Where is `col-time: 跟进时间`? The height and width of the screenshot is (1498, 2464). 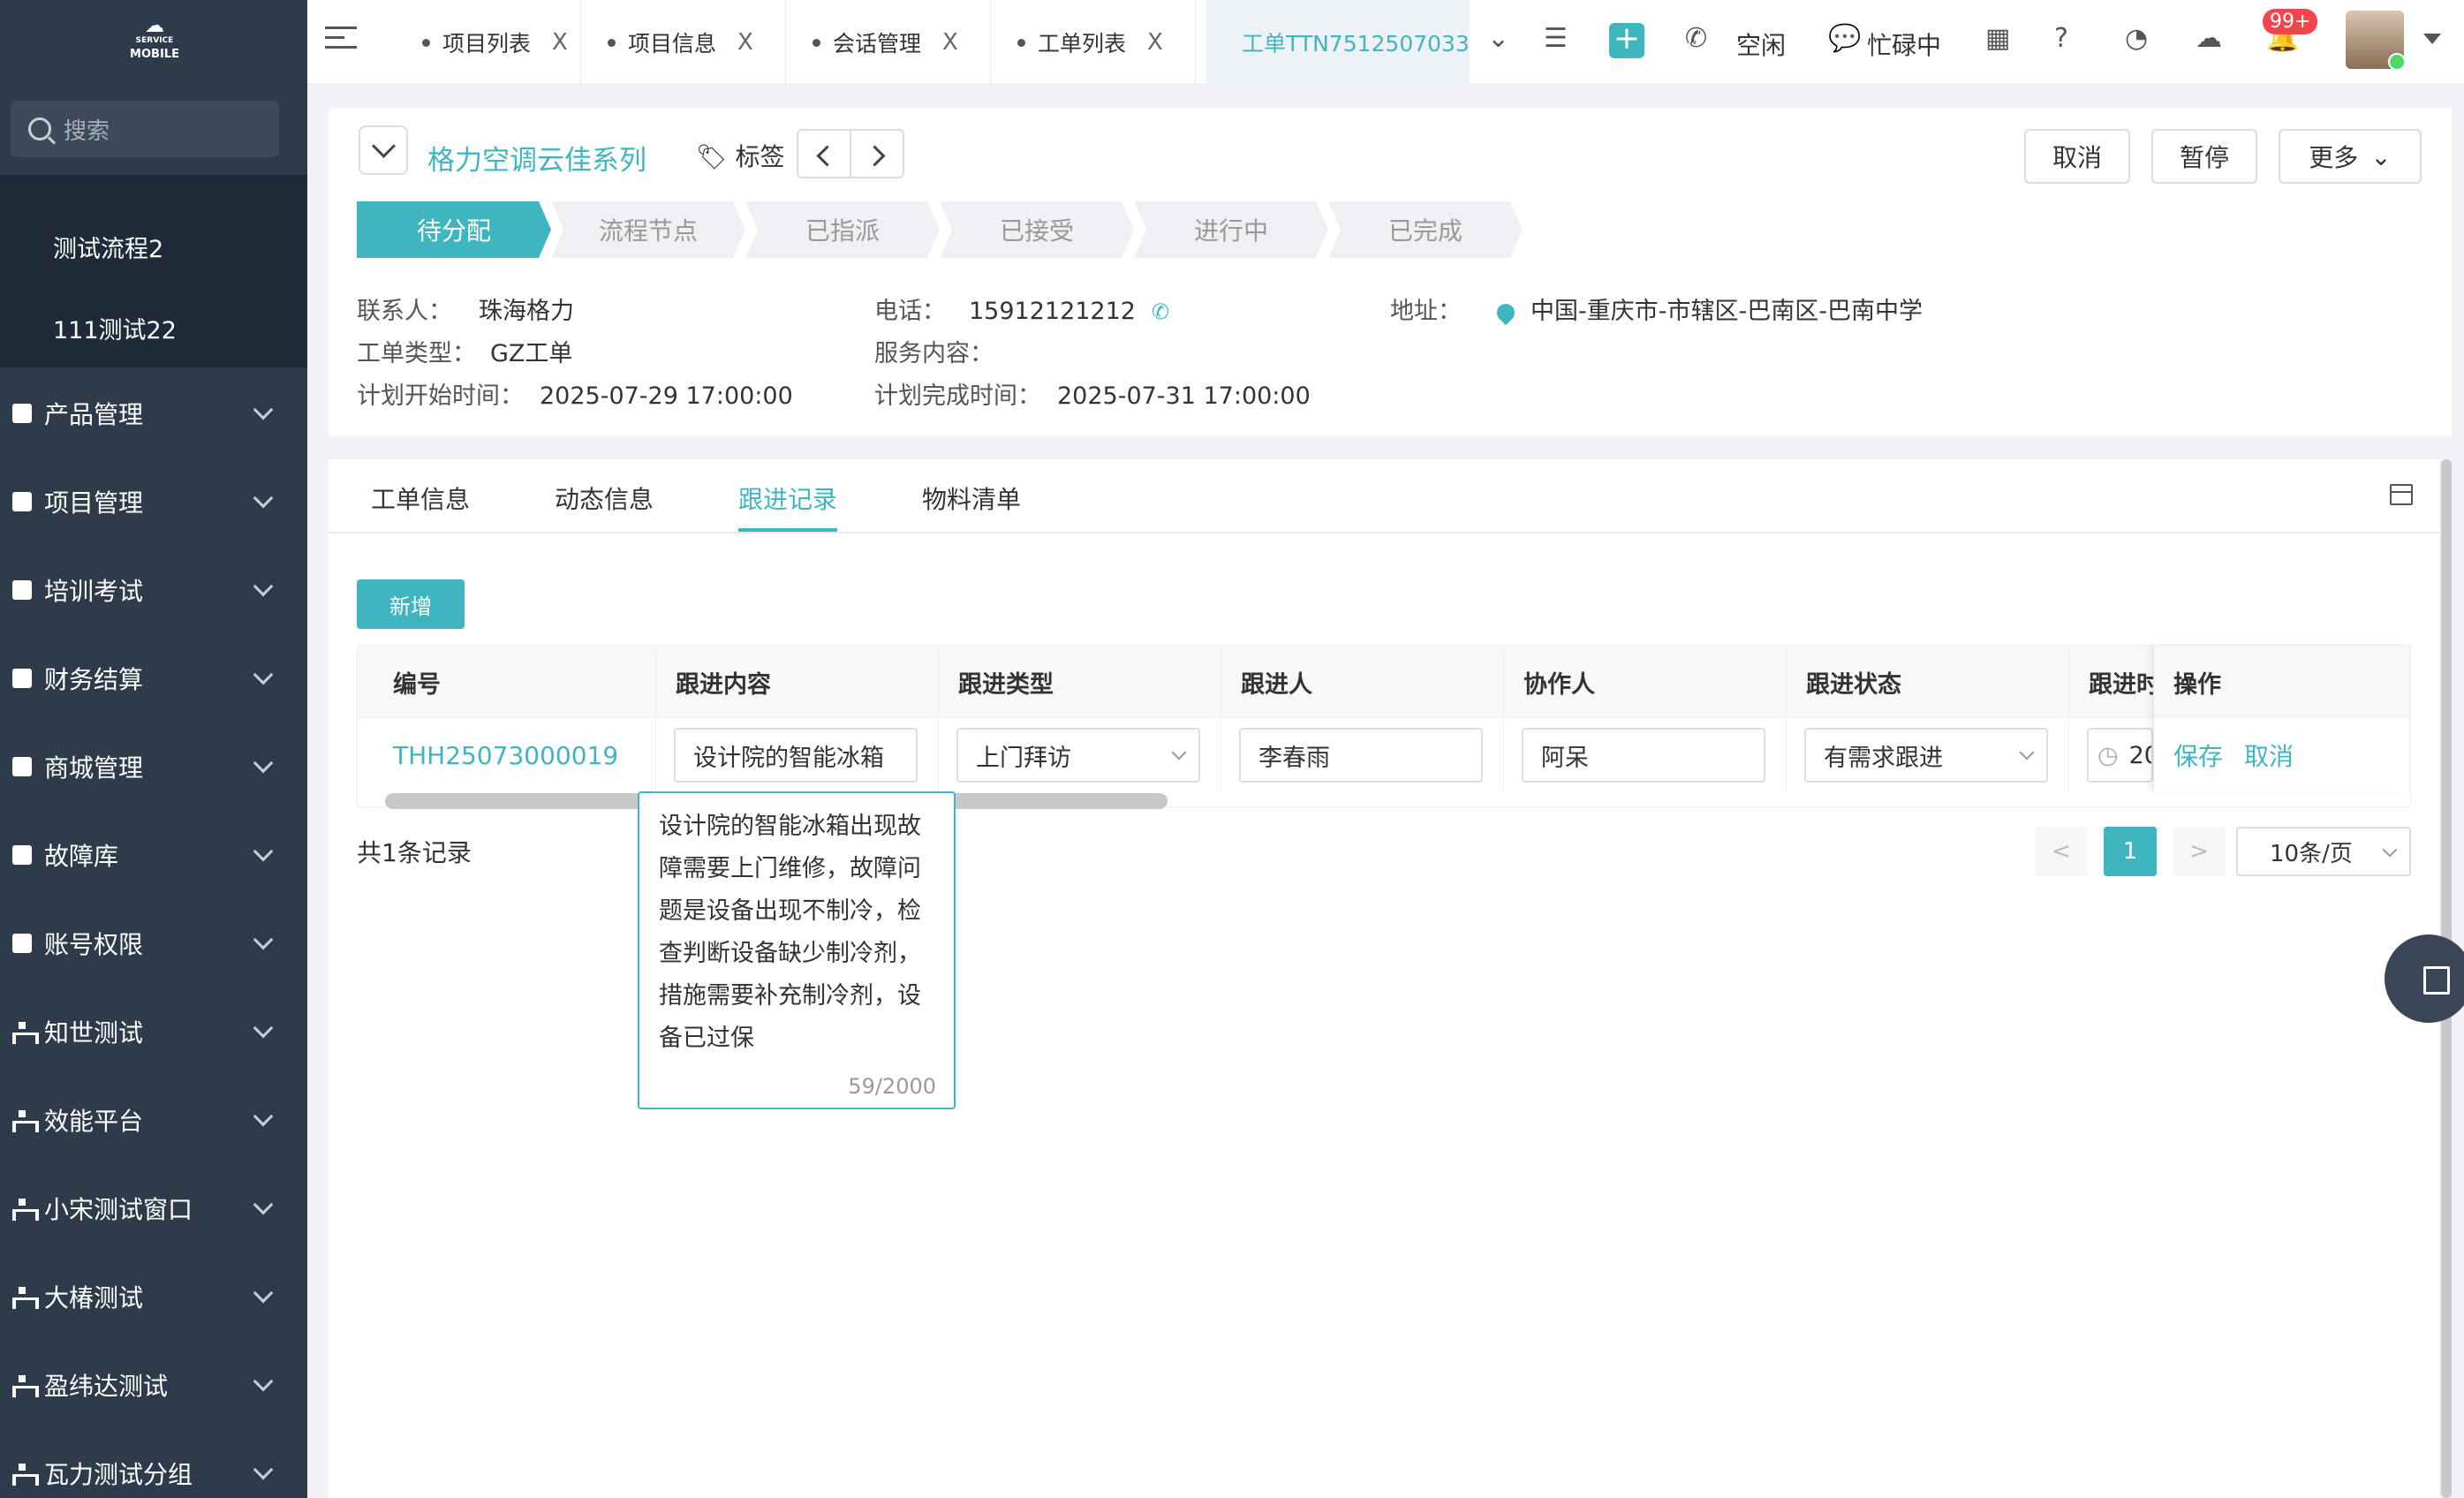
col-time: 跟进时间 is located at coordinates (2111, 682).